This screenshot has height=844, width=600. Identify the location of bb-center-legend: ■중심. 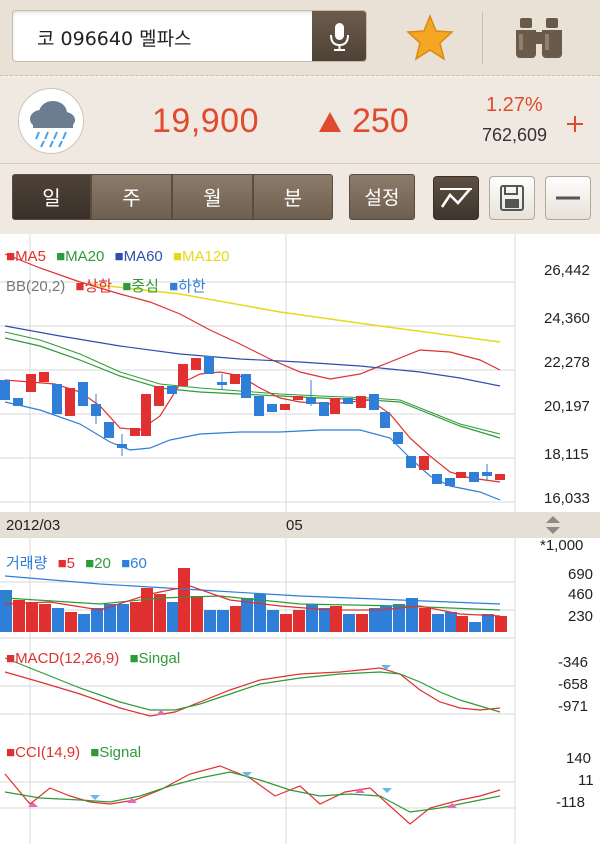
(140, 286).